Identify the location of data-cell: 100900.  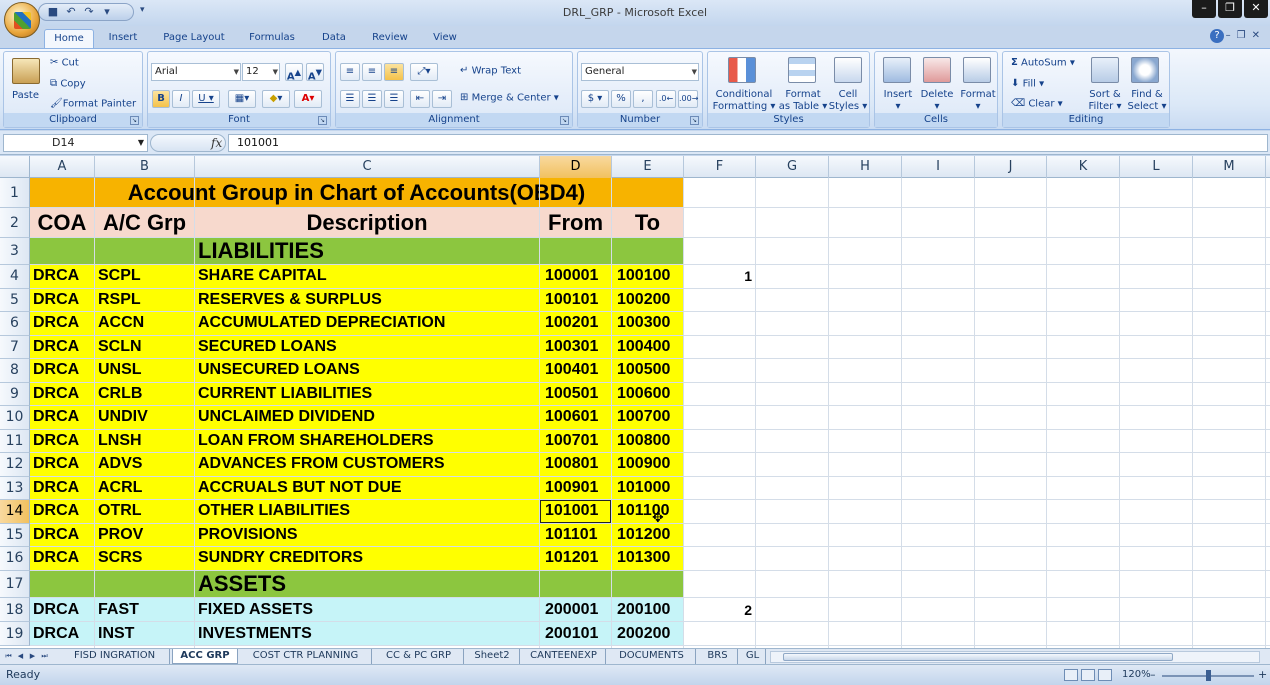
(648, 465).